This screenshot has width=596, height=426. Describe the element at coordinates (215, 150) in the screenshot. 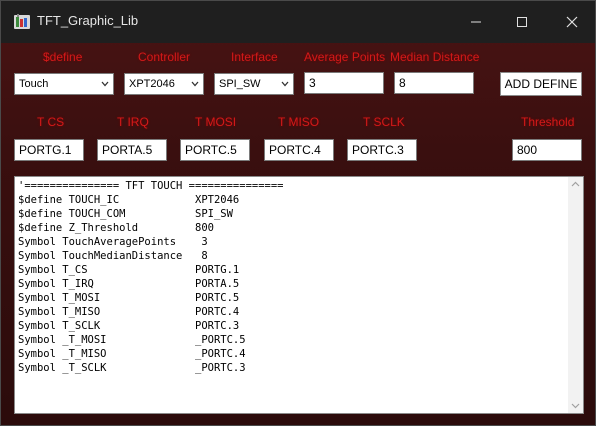

I see `t-mosi-field: PORTC.5` at that location.